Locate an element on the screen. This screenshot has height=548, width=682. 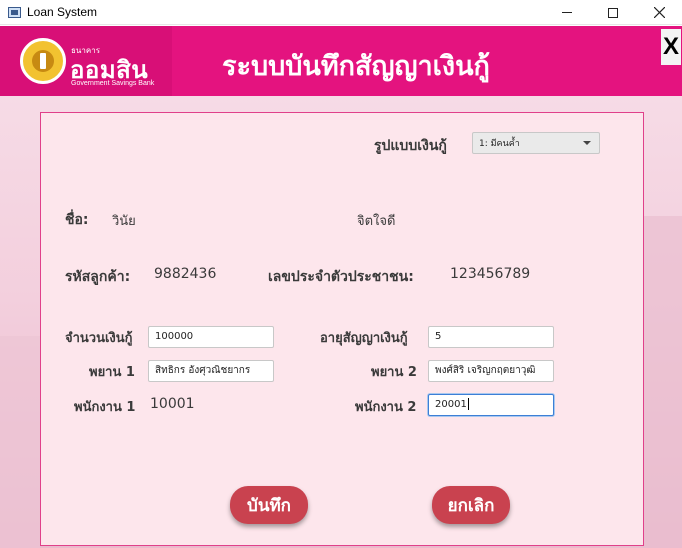
witness2-label: พยาน 2 is located at coordinates (394, 372).